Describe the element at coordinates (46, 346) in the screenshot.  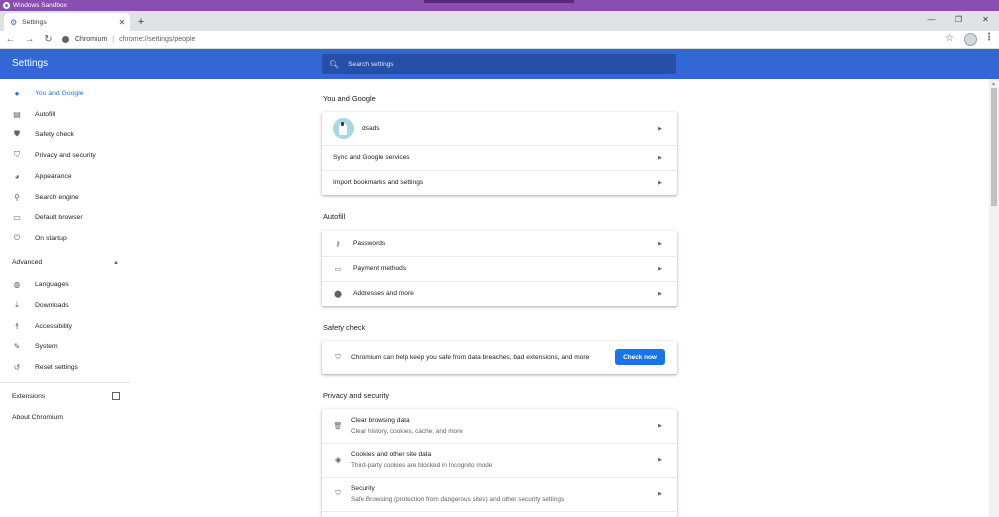
I see `sidebar-item-label: System` at that location.